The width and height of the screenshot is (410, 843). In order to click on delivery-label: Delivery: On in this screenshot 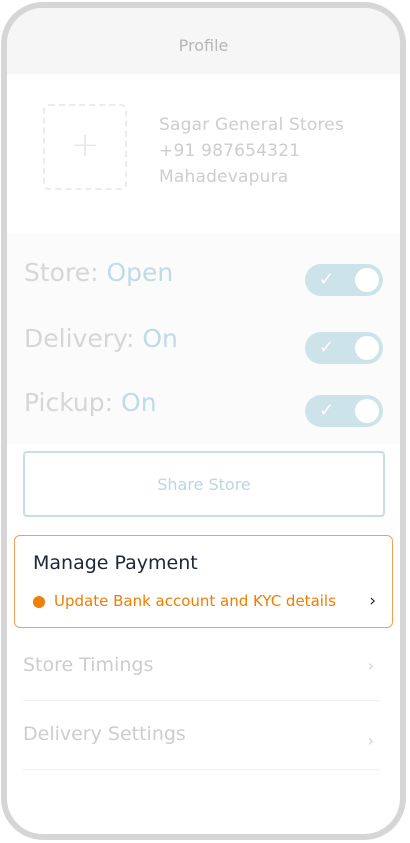, I will do `click(101, 338)`.